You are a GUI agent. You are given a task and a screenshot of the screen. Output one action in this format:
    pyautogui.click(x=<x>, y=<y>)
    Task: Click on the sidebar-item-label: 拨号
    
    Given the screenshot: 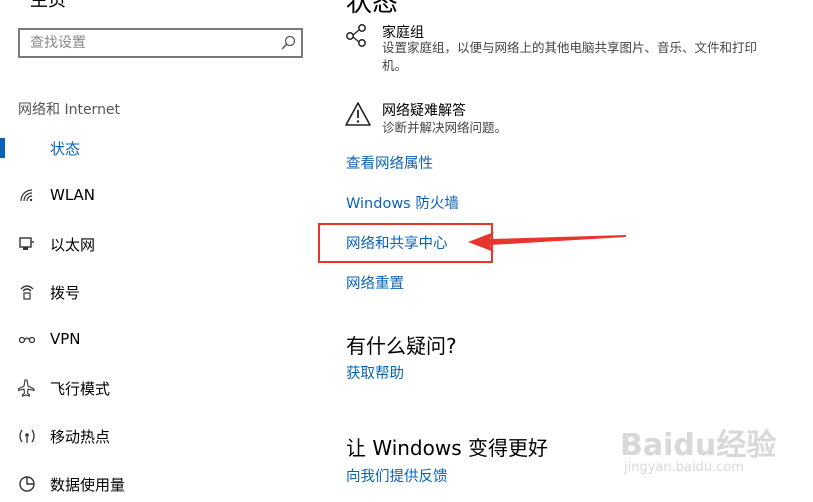 What is the action you would take?
    pyautogui.click(x=65, y=293)
    